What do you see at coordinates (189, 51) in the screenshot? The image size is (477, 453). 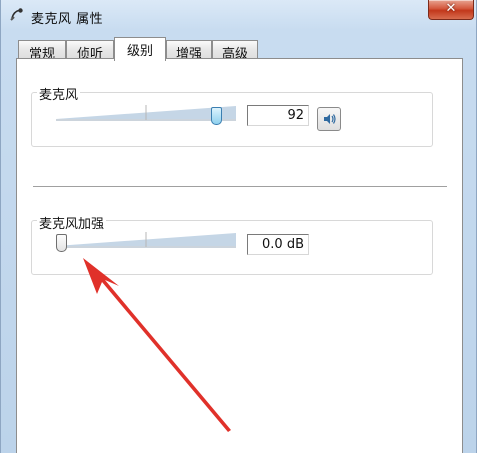 I see `tab-enhancements: 增强` at bounding box center [189, 51].